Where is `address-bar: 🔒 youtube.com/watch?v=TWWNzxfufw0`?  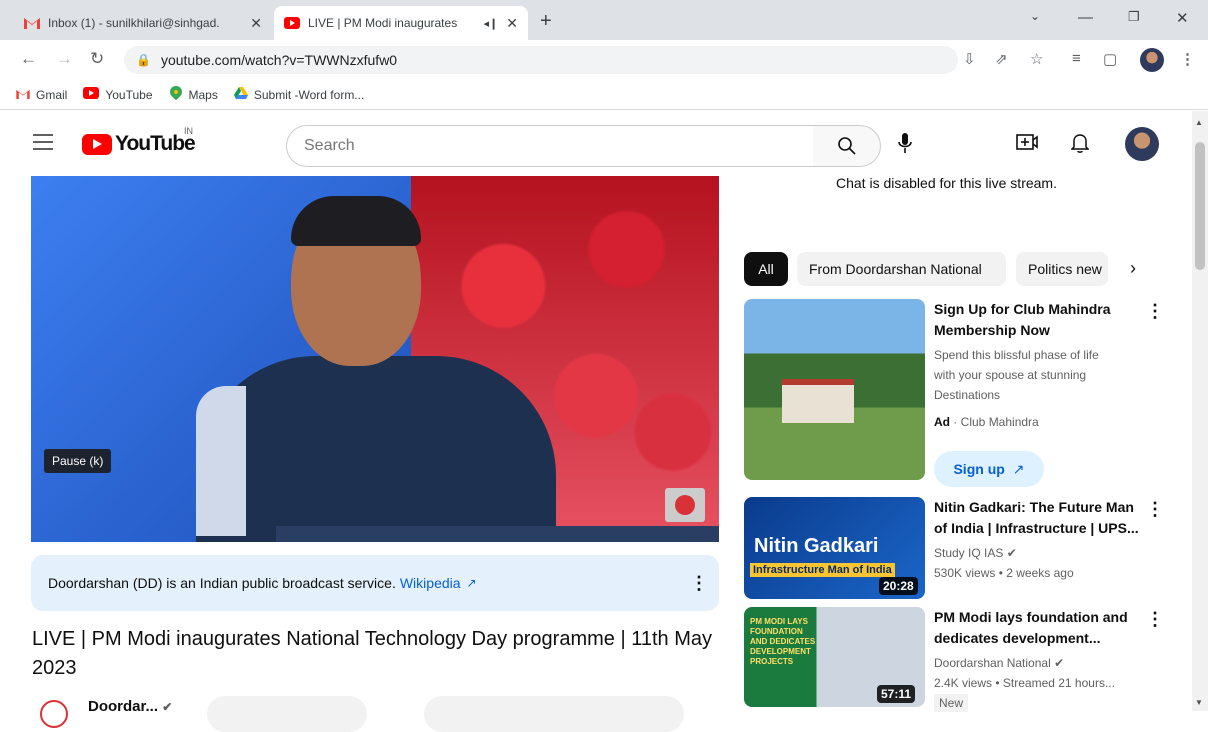 address-bar: 🔒 youtube.com/watch?v=TWWNzxfufw0 is located at coordinates (541, 60).